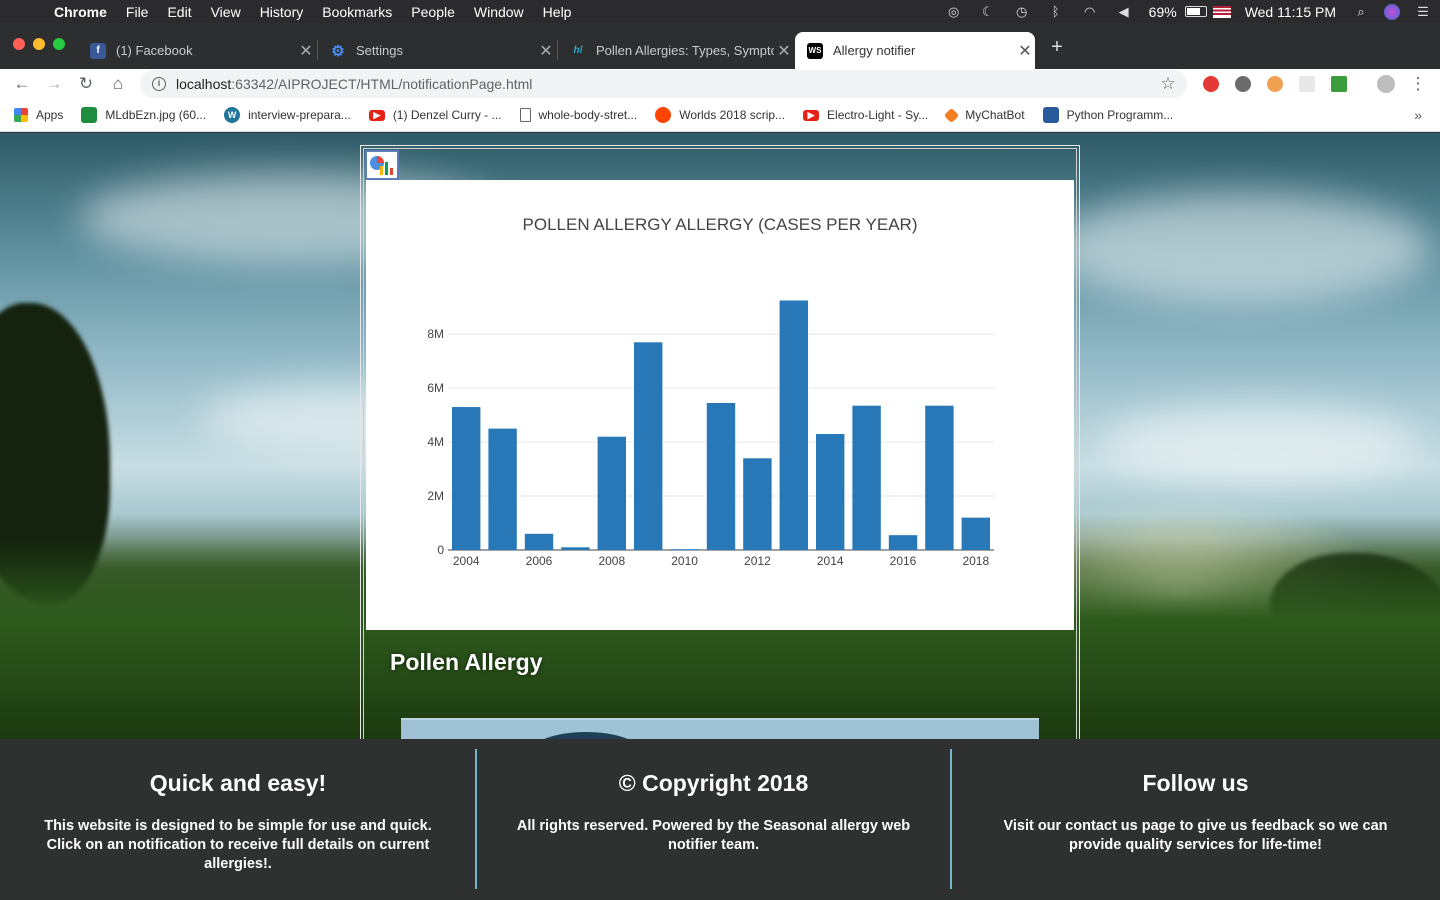 Image resolution: width=1440 pixels, height=900 pixels. What do you see at coordinates (874, 50) in the screenshot?
I see `tab-title: Allergy notifier` at bounding box center [874, 50].